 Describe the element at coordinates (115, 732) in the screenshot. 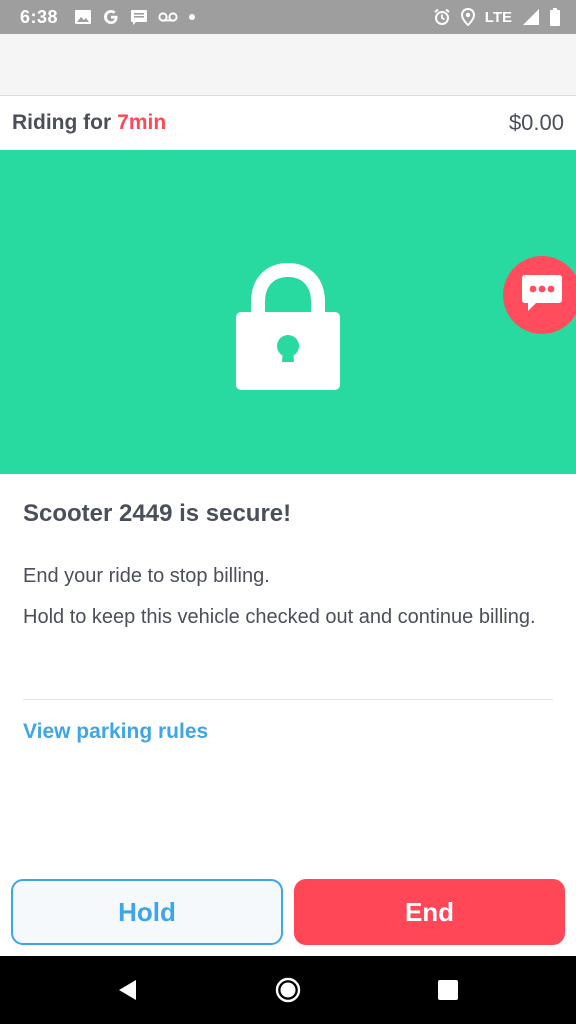

I see `view-parking-rules-link: View parking rules` at that location.